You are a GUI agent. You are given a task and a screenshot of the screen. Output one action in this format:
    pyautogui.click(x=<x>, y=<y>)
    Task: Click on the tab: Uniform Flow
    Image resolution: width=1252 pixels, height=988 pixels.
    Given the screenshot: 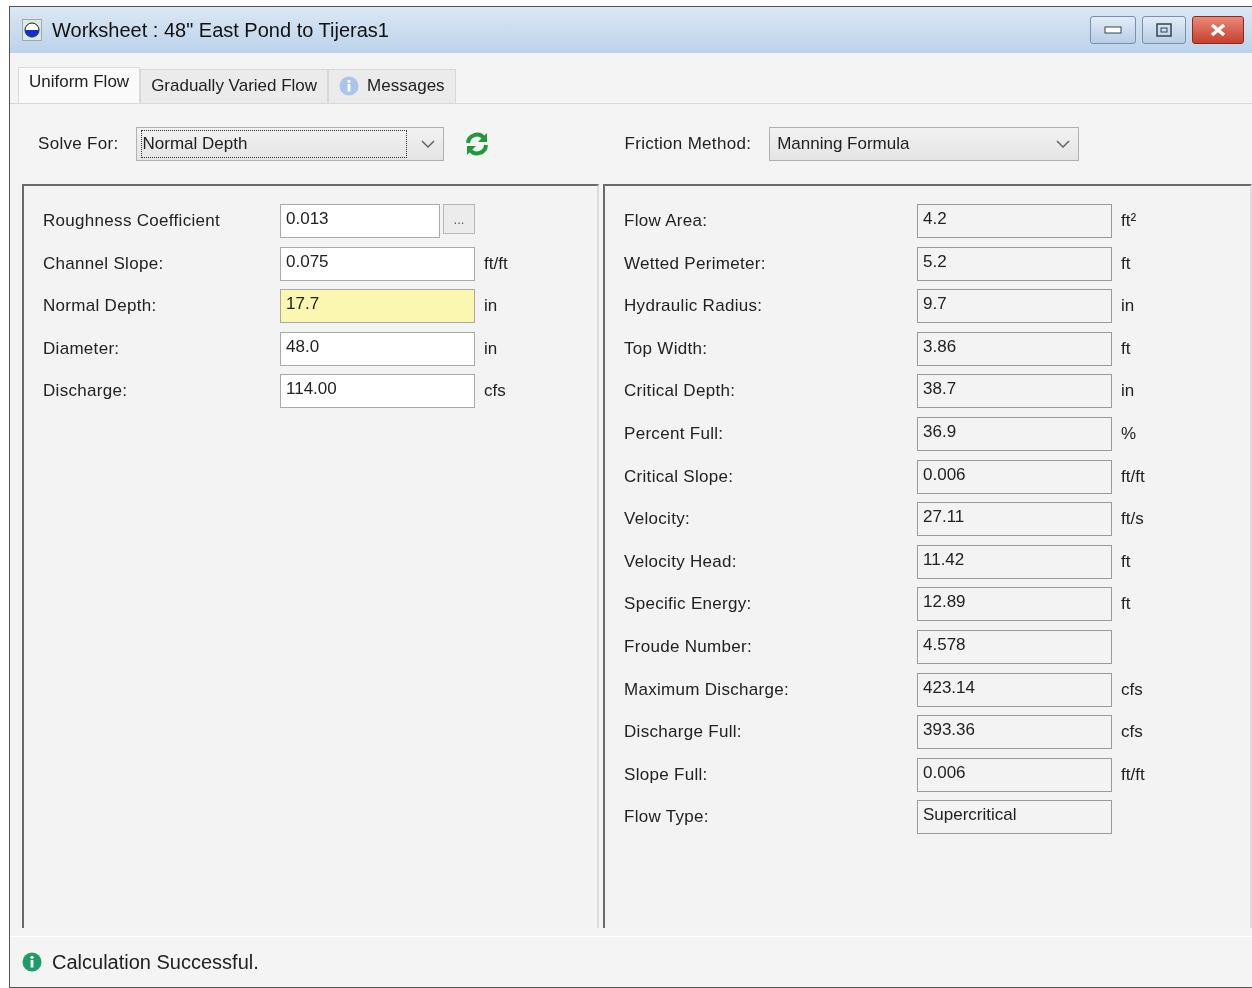 What is the action you would take?
    pyautogui.click(x=79, y=85)
    